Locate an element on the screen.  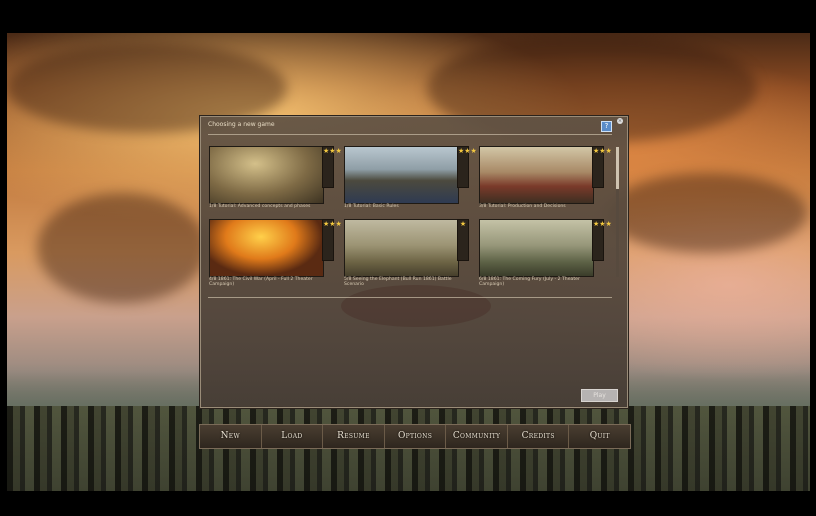
menu-quit: Quit is located at coordinates (599, 436).